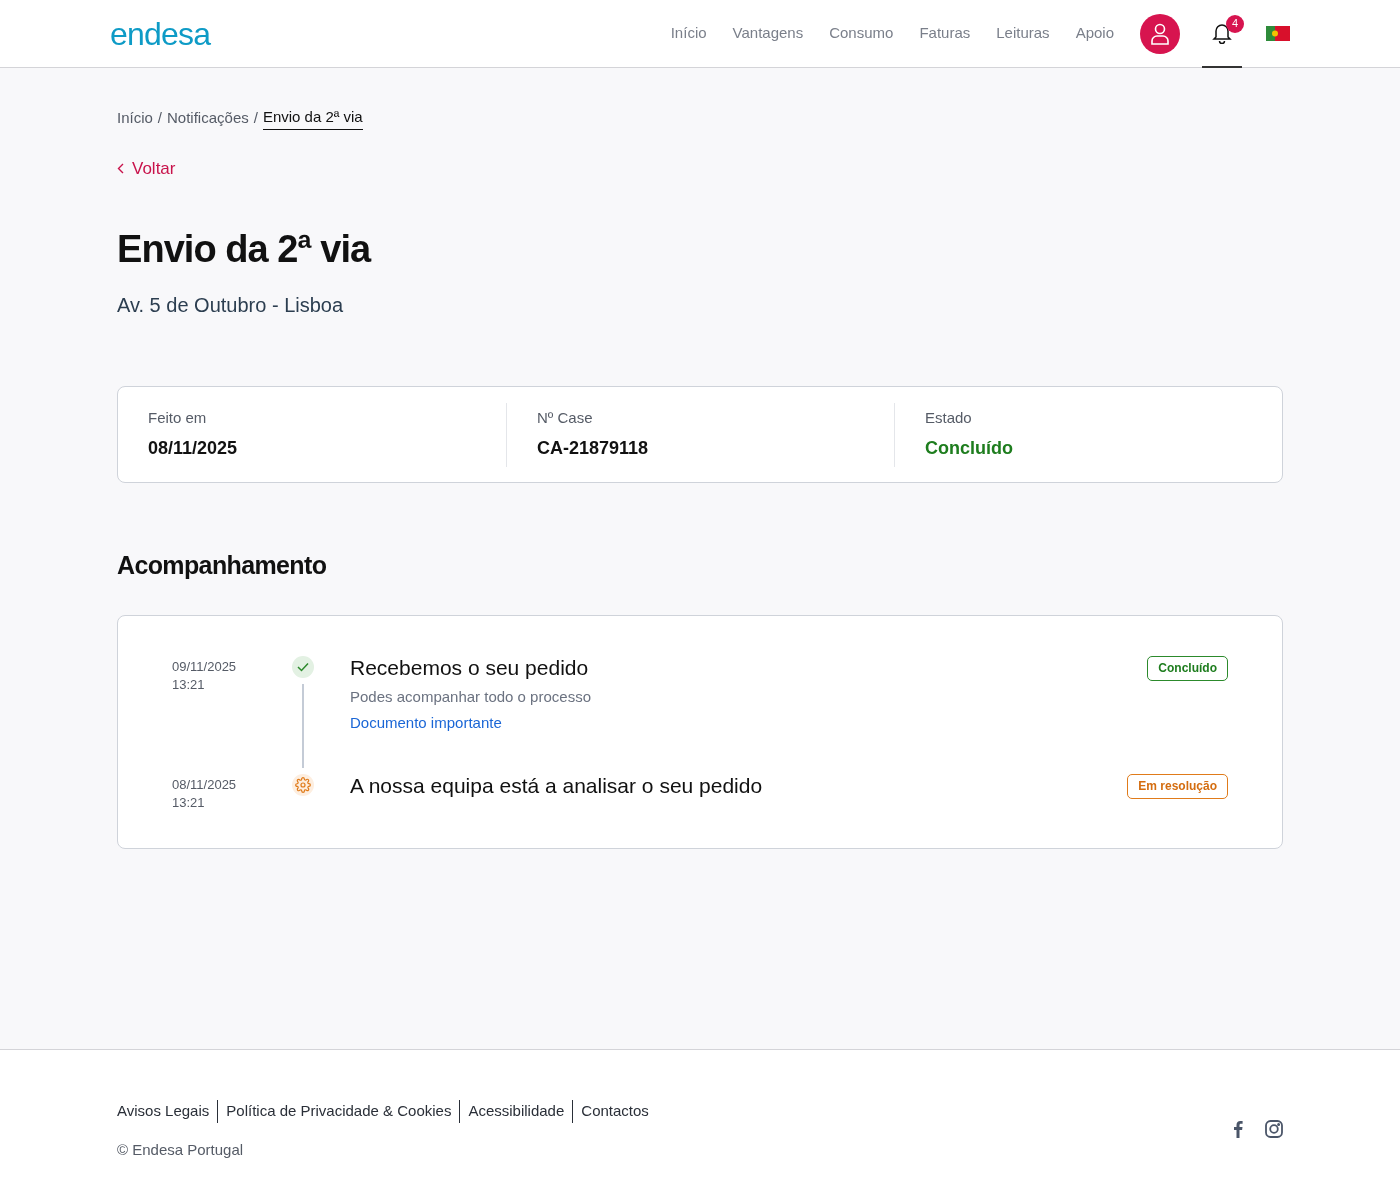 Image resolution: width=1400 pixels, height=1204 pixels. Describe the element at coordinates (969, 449) in the screenshot. I see `status-value: Concluído` at that location.